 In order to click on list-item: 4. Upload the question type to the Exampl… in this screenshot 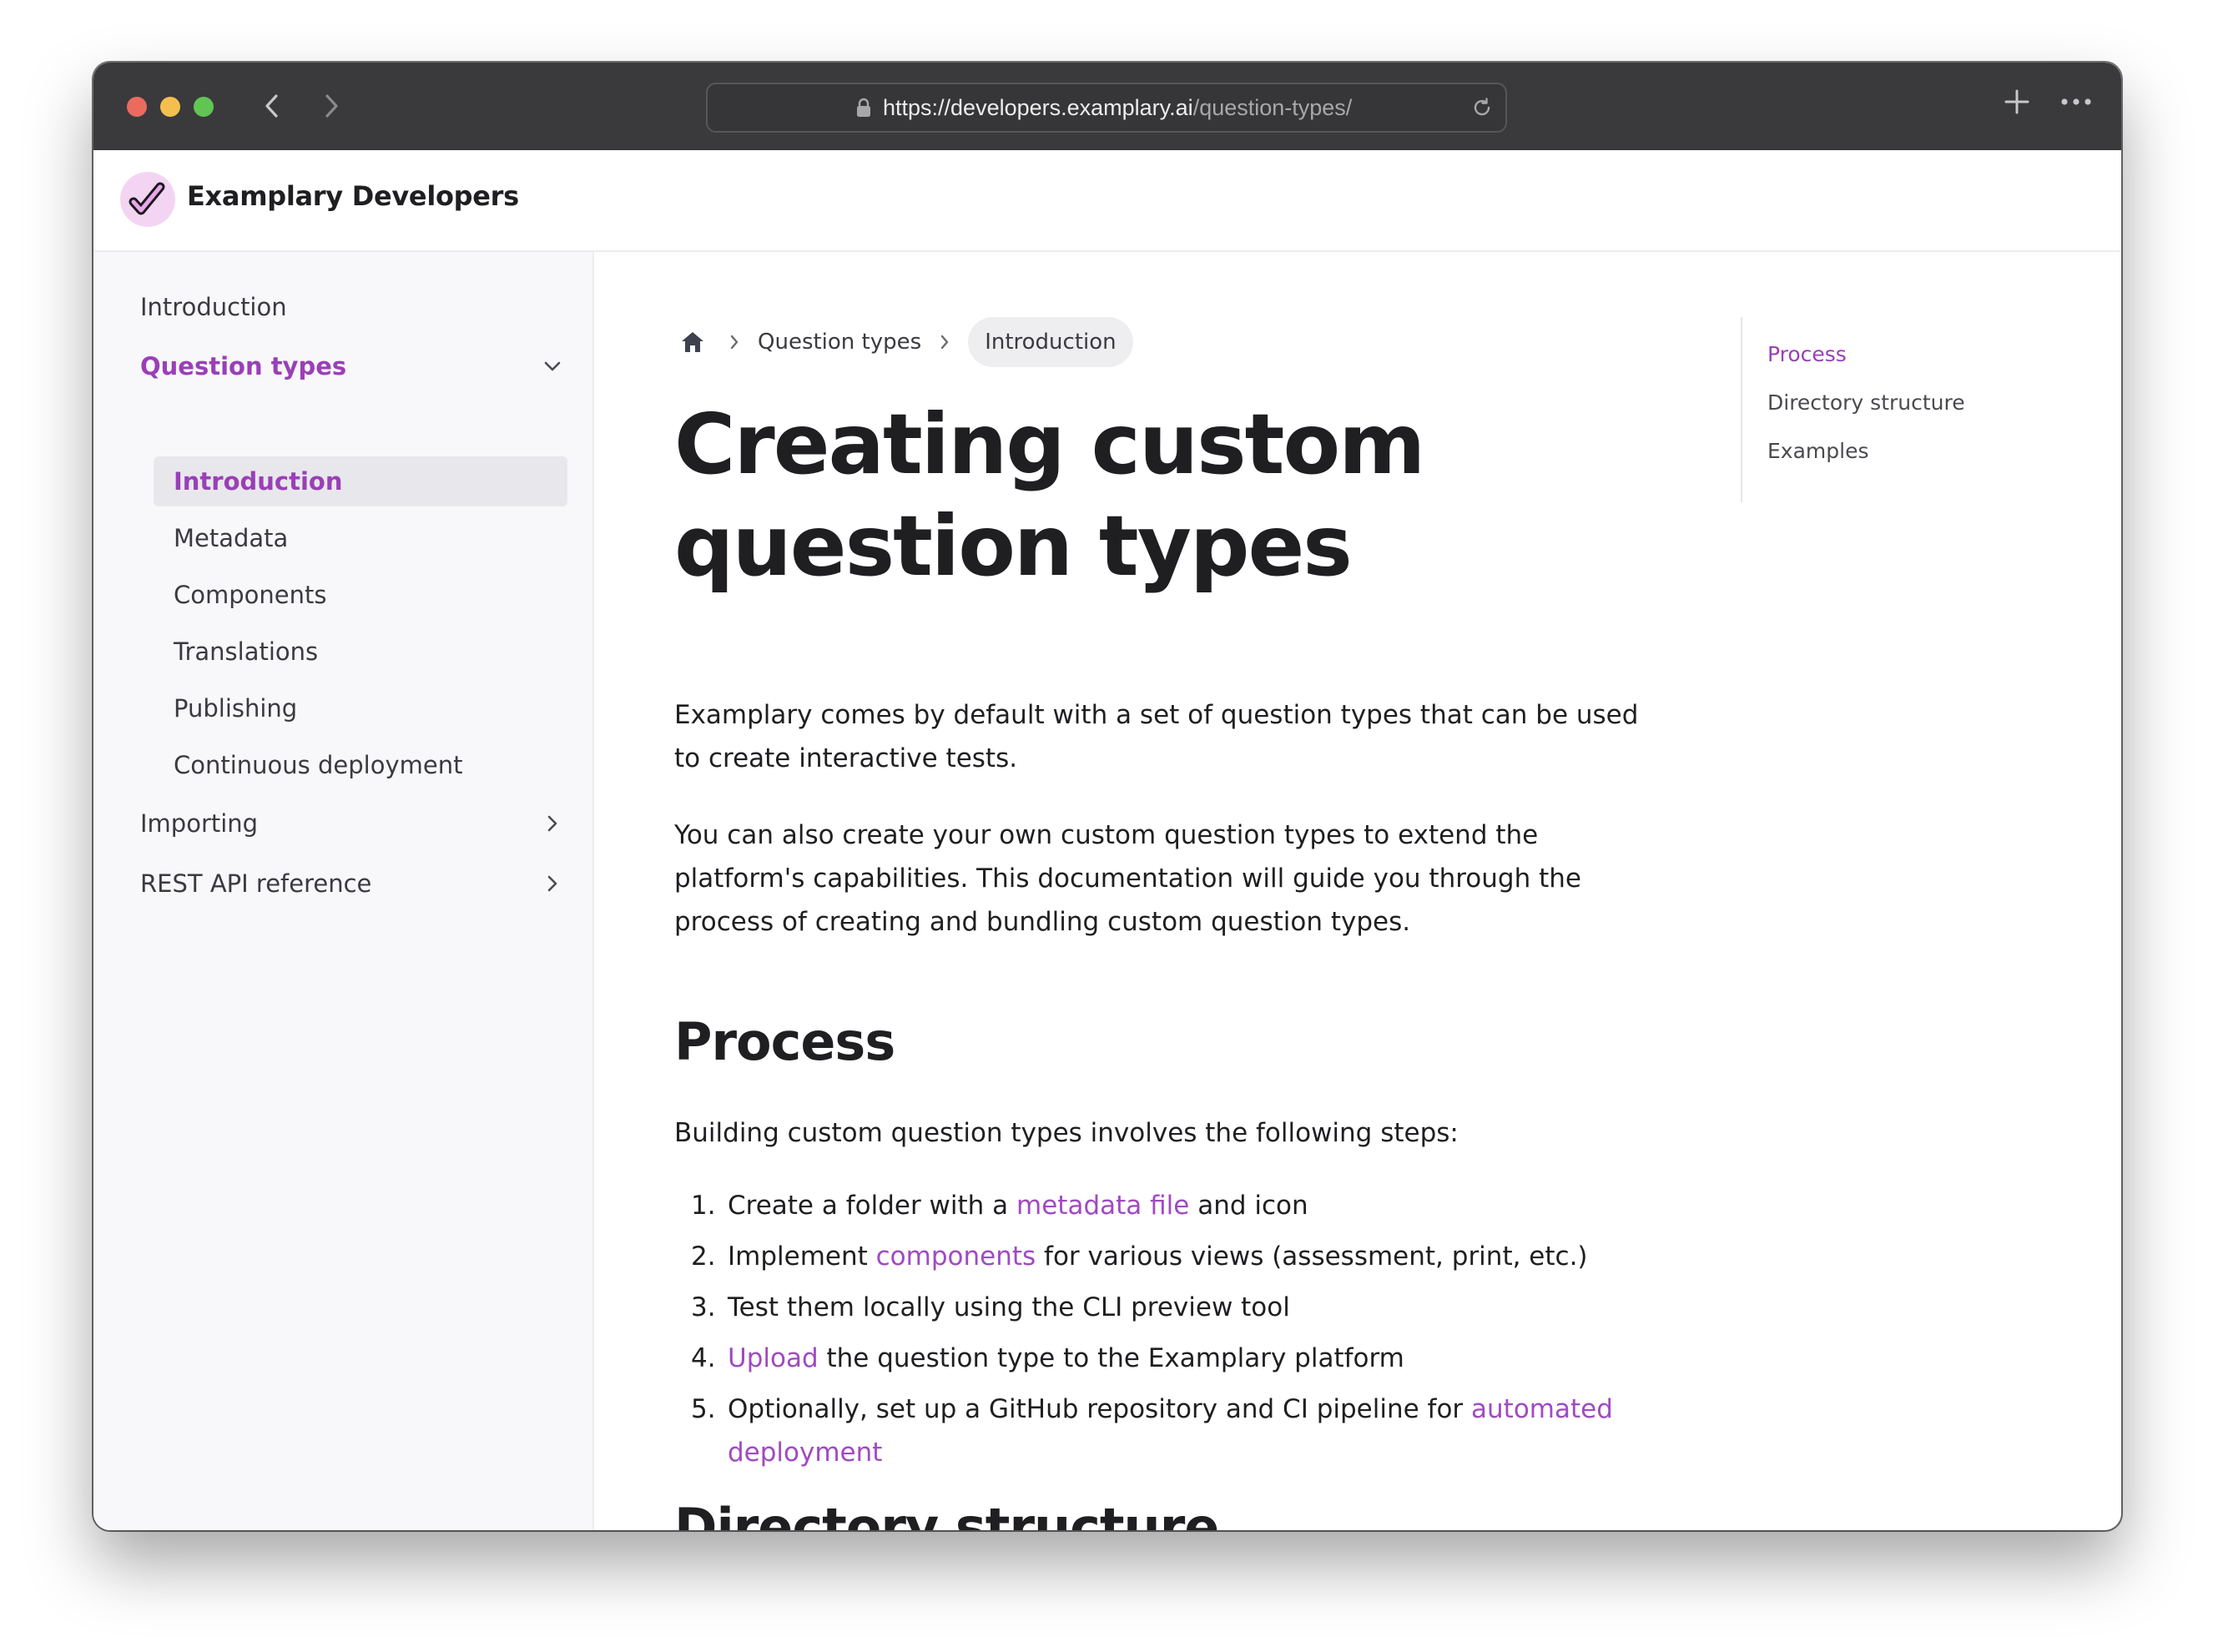, I will do `click(1166, 1359)`.